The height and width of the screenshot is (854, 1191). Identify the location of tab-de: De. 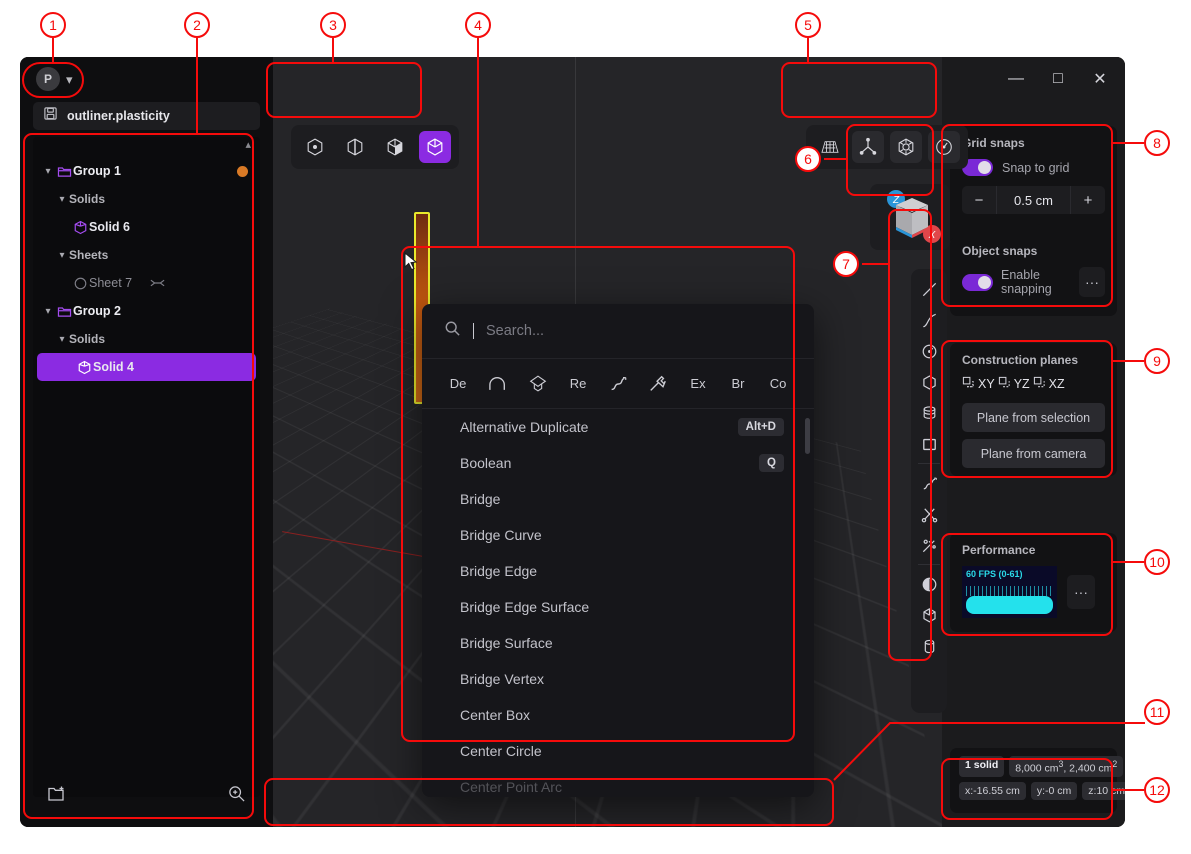
(458, 383).